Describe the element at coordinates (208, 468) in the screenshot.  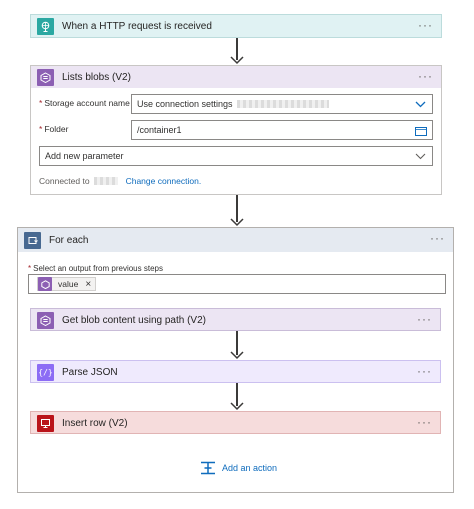
I see `add-action-icon` at that location.